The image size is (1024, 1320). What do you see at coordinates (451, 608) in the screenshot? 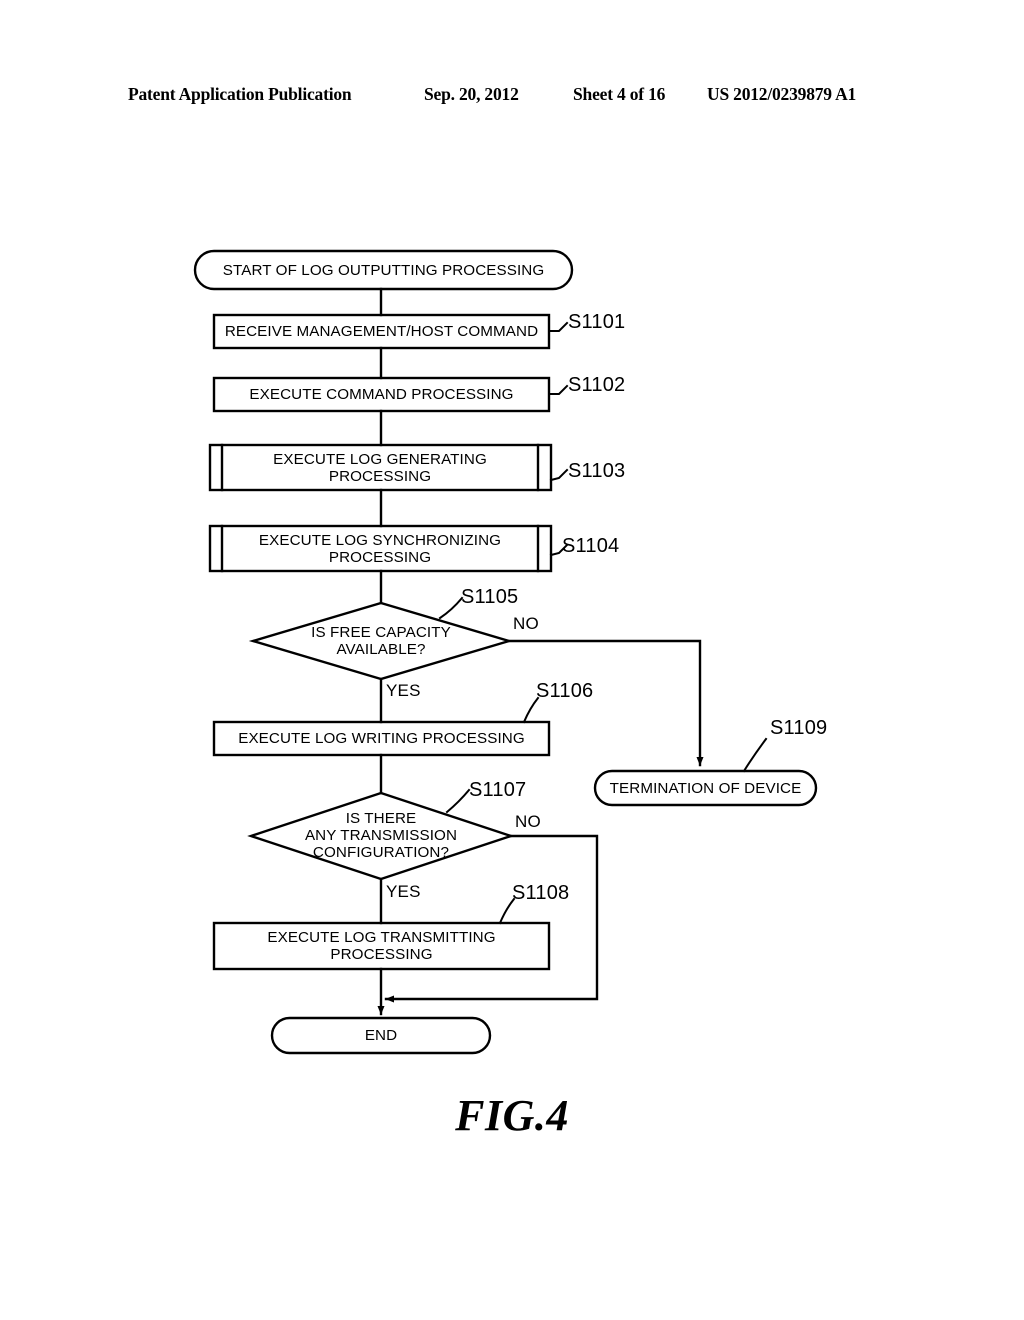
I see `leader-s1105` at bounding box center [451, 608].